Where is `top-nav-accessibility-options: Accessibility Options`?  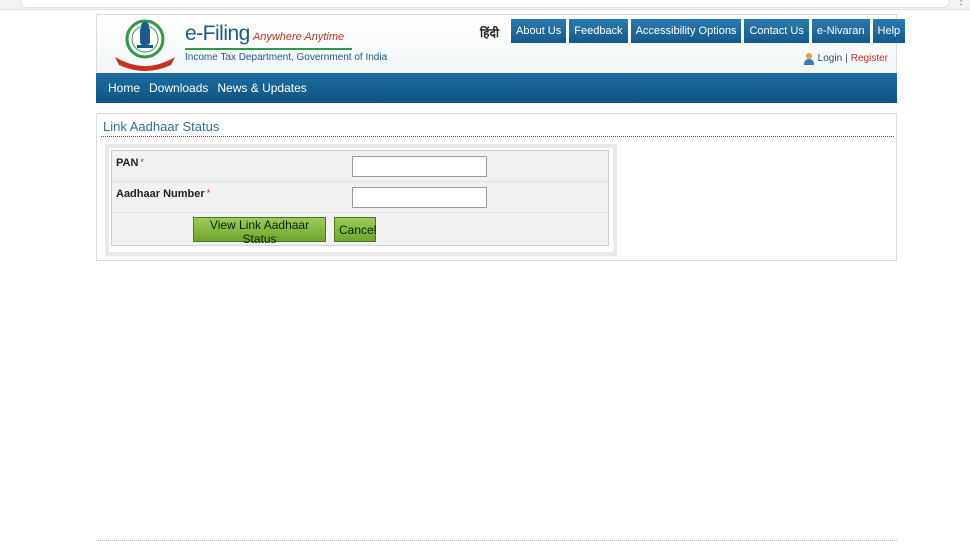
top-nav-accessibility-options: Accessibility Options is located at coordinates (686, 31).